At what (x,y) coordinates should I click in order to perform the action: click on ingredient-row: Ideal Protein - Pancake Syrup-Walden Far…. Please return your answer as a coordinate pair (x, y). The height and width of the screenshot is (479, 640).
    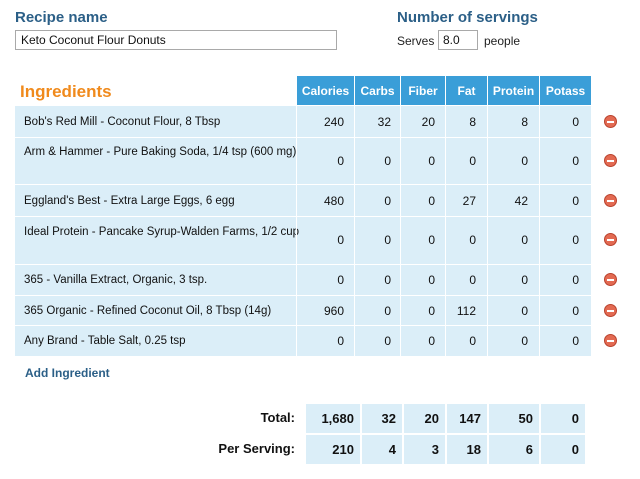
    Looking at the image, I should click on (303, 240).